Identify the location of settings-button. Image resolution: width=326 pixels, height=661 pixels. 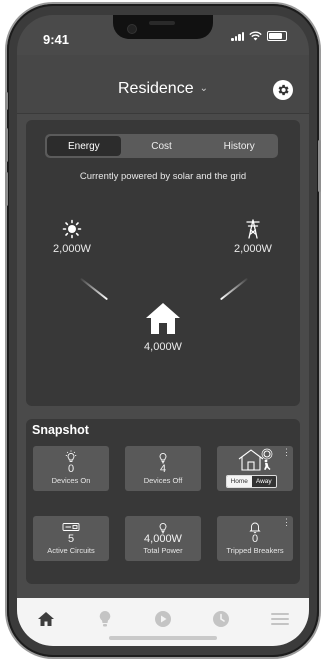
(283, 90).